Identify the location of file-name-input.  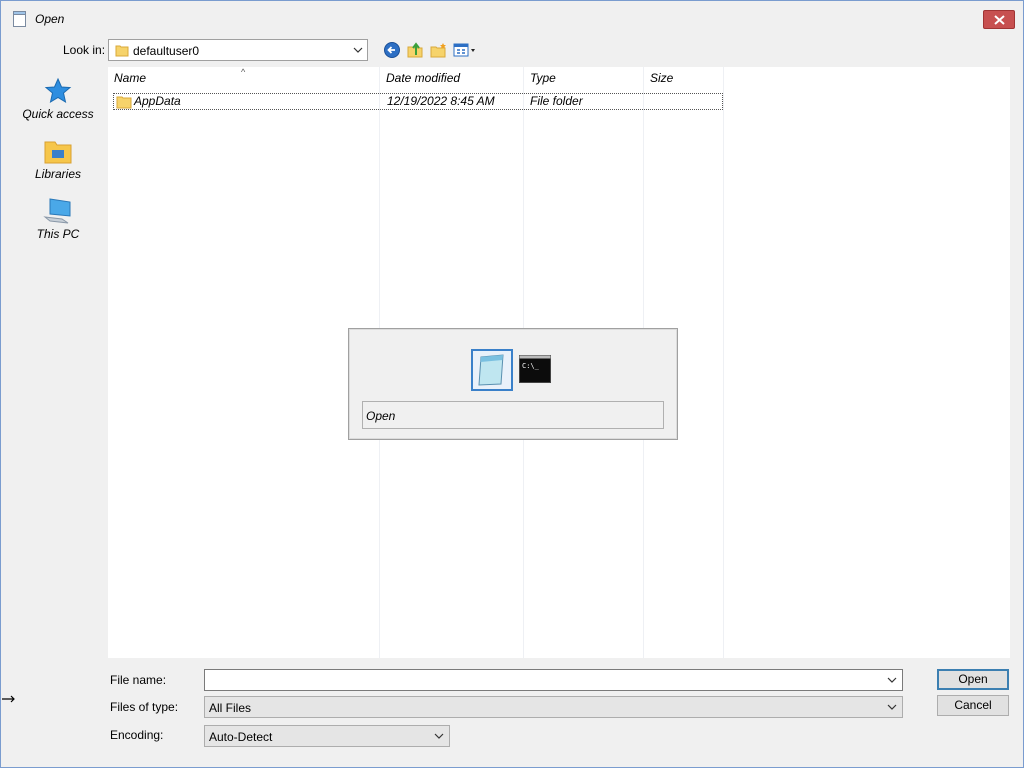
(553, 680).